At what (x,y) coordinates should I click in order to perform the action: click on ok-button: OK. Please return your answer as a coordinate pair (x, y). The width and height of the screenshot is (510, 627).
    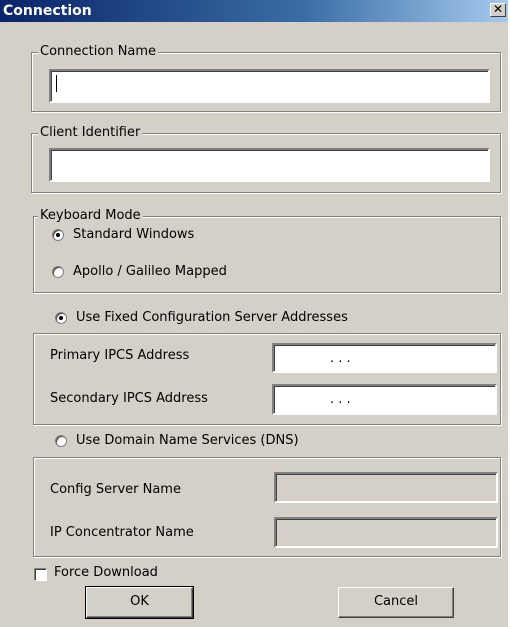
    Looking at the image, I should click on (139, 602).